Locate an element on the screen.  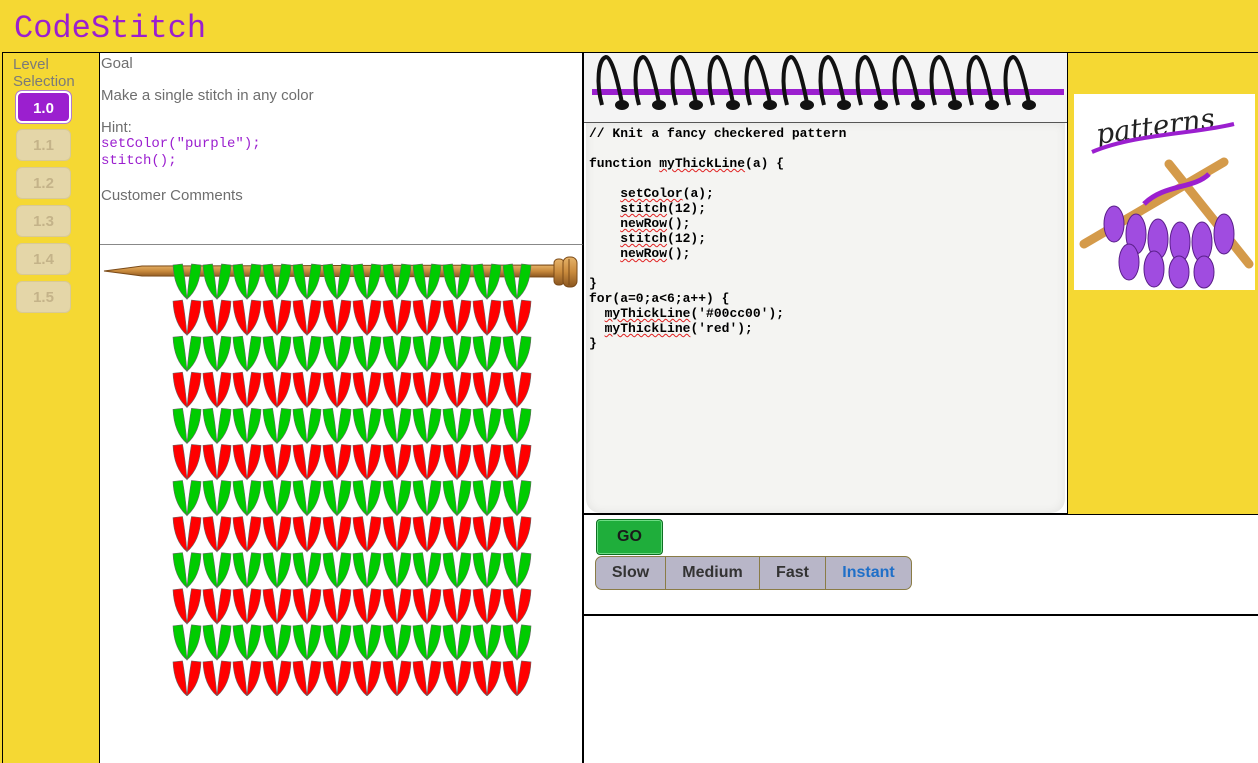
speed-slow-button: Slow is located at coordinates (631, 573).